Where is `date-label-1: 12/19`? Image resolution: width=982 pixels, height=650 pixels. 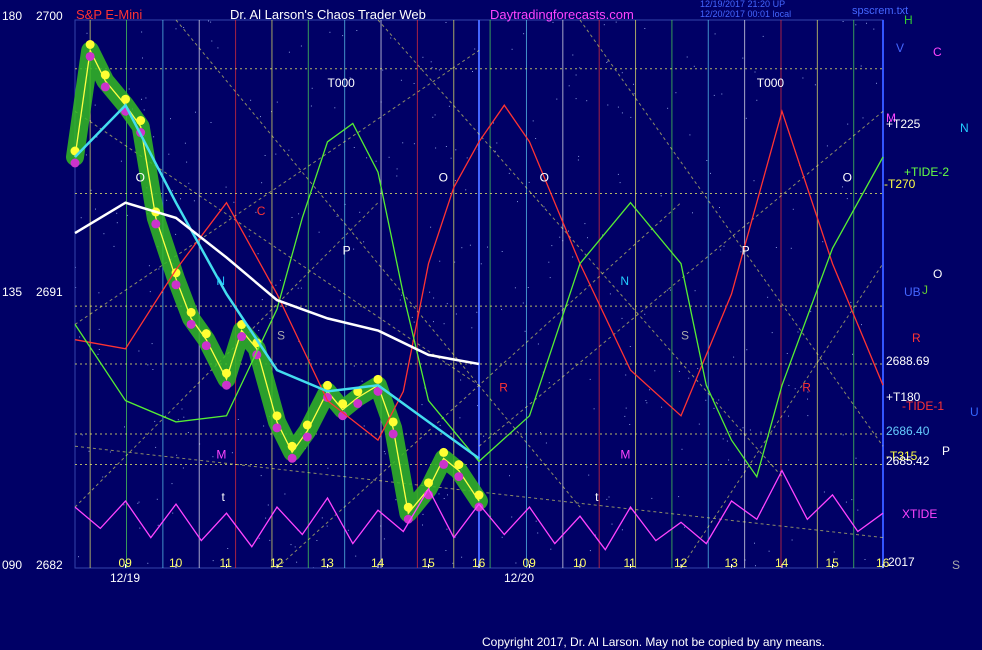
date-label-1: 12/19 is located at coordinates (125, 578).